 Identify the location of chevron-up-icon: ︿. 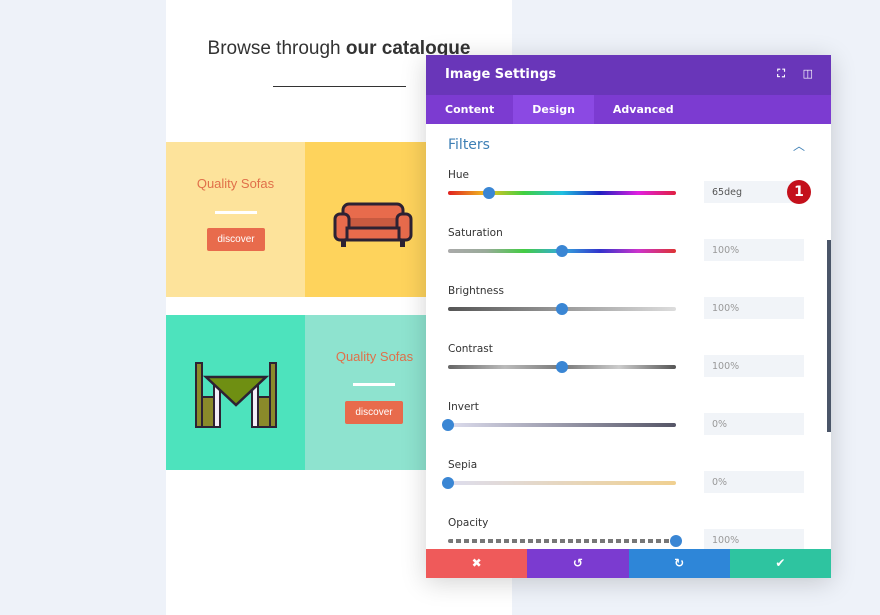
(799, 145).